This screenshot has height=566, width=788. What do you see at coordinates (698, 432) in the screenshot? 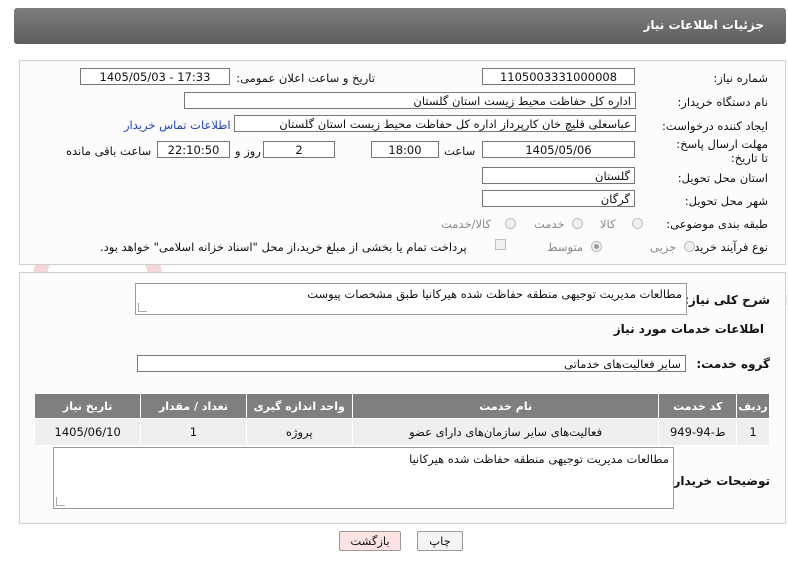
I see `cell-service-code: ط-94-949` at bounding box center [698, 432].